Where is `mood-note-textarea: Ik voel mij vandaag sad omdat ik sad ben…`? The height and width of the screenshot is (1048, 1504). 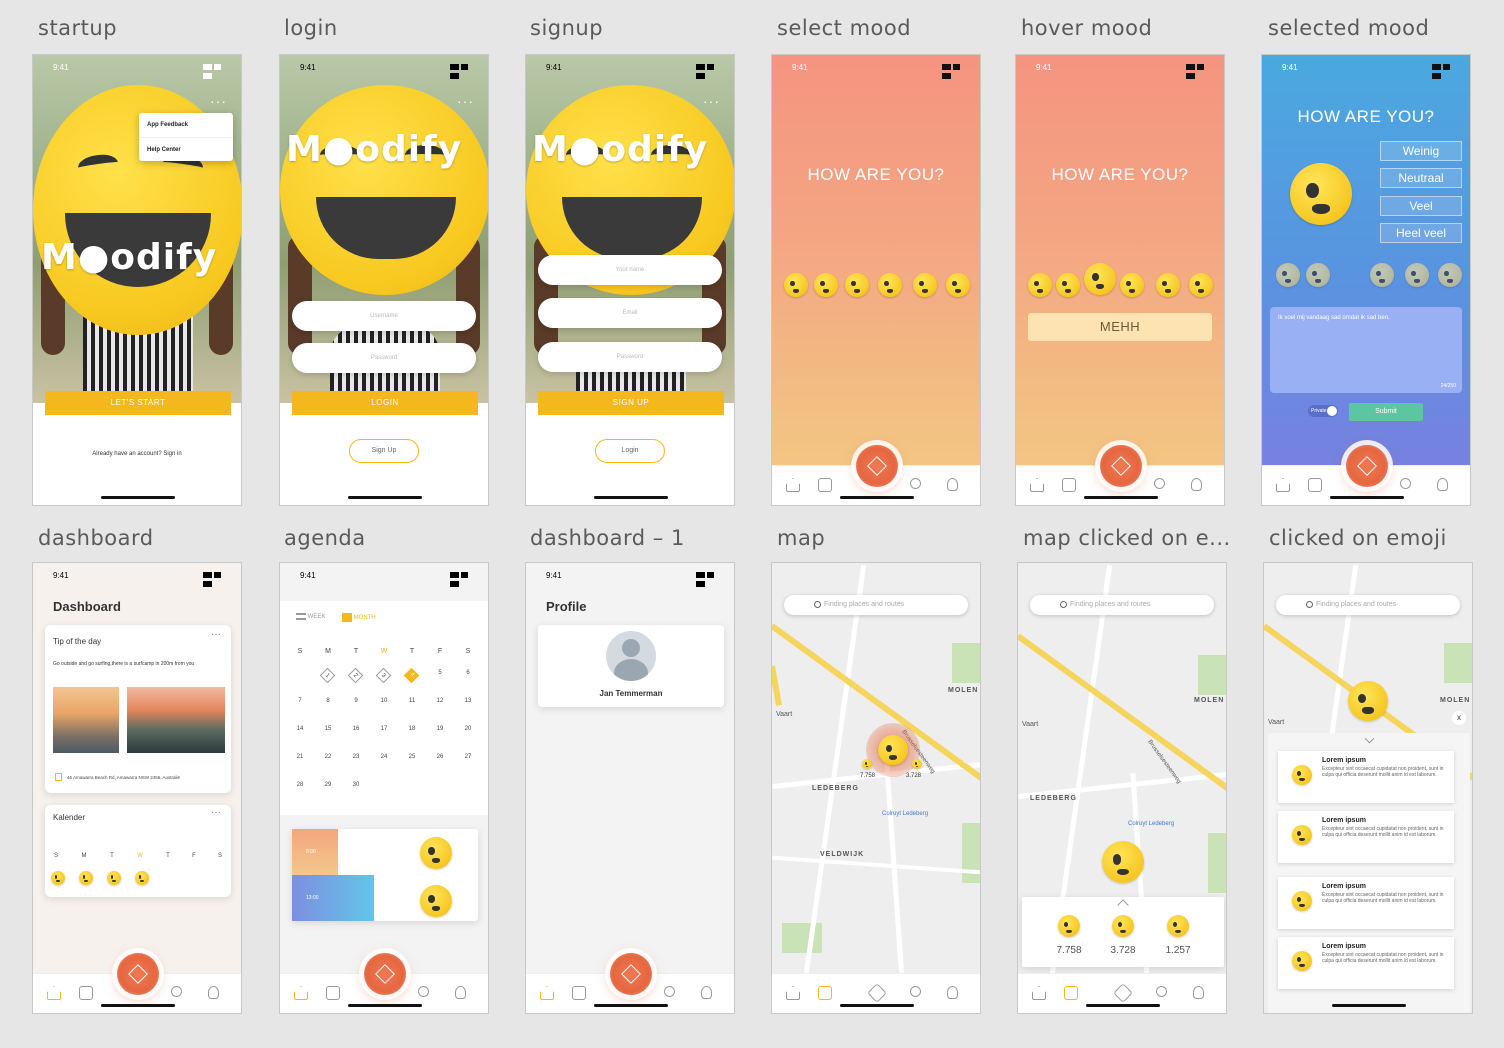
mood-note-textarea: Ik voel mij vandaag sad omdat ik sad ben… is located at coordinates (1366, 350).